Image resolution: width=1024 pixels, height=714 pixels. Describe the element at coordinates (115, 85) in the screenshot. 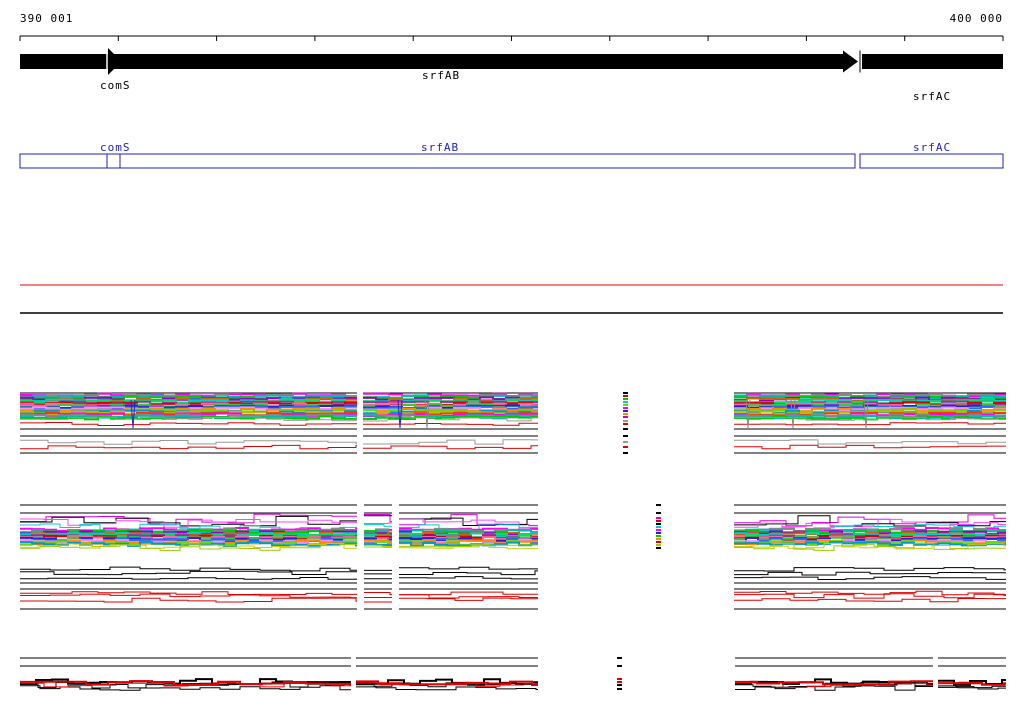

I see `gene-label-comS: comS` at that location.